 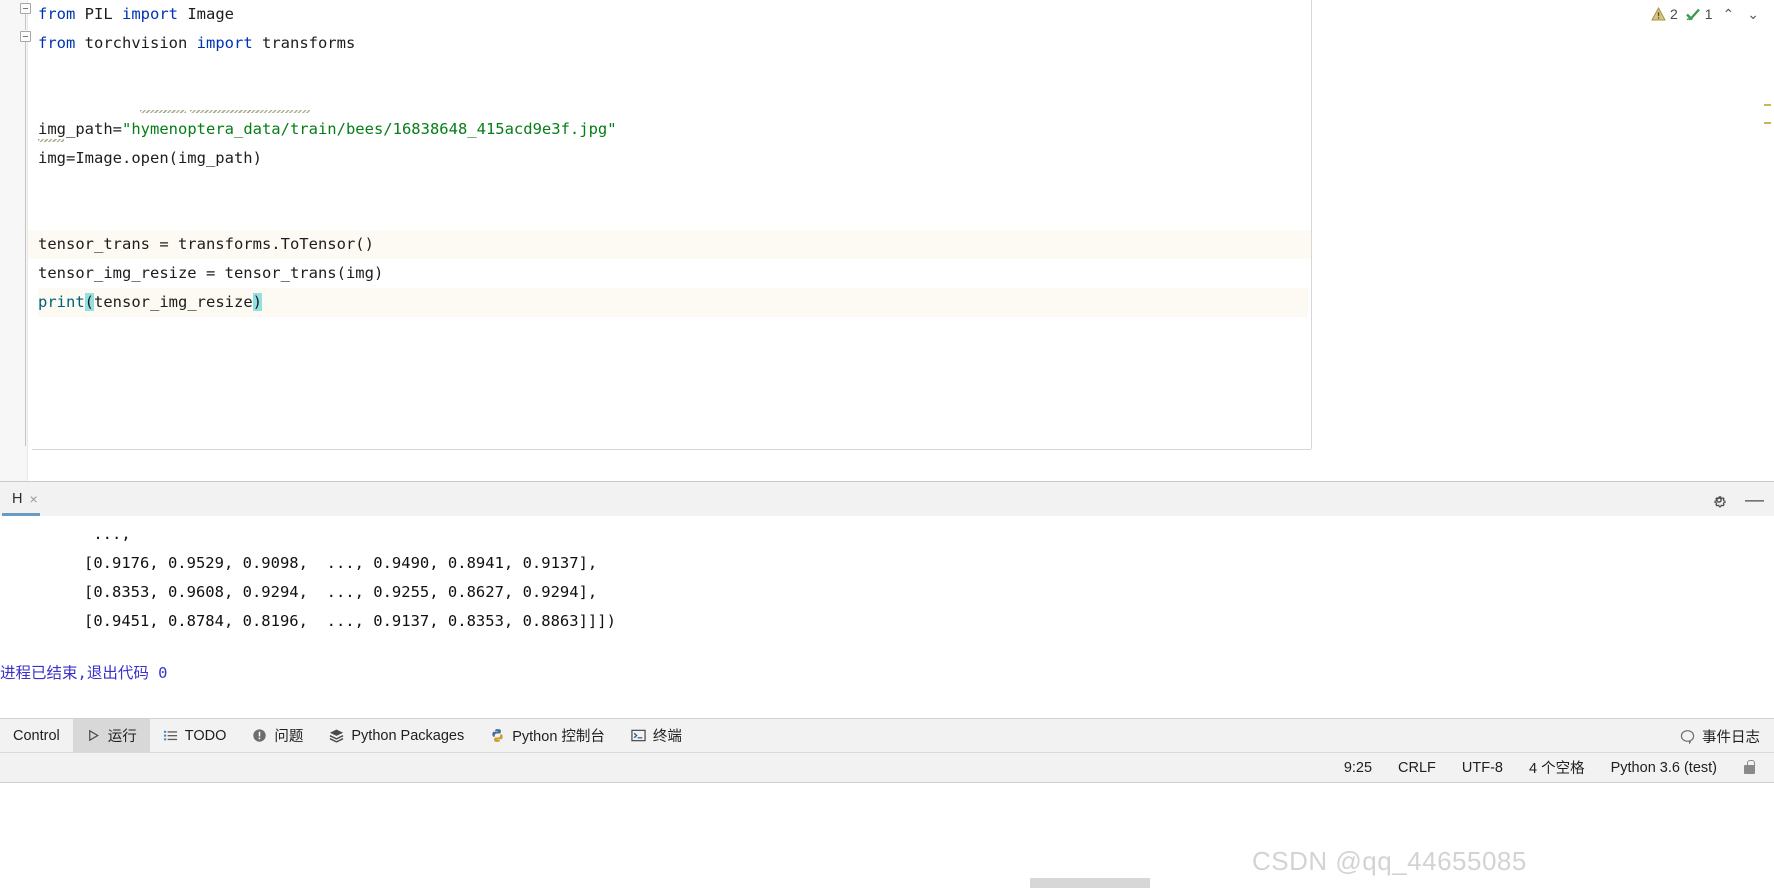 What do you see at coordinates (98, 14) in the screenshot?
I see `code-token: PIL` at bounding box center [98, 14].